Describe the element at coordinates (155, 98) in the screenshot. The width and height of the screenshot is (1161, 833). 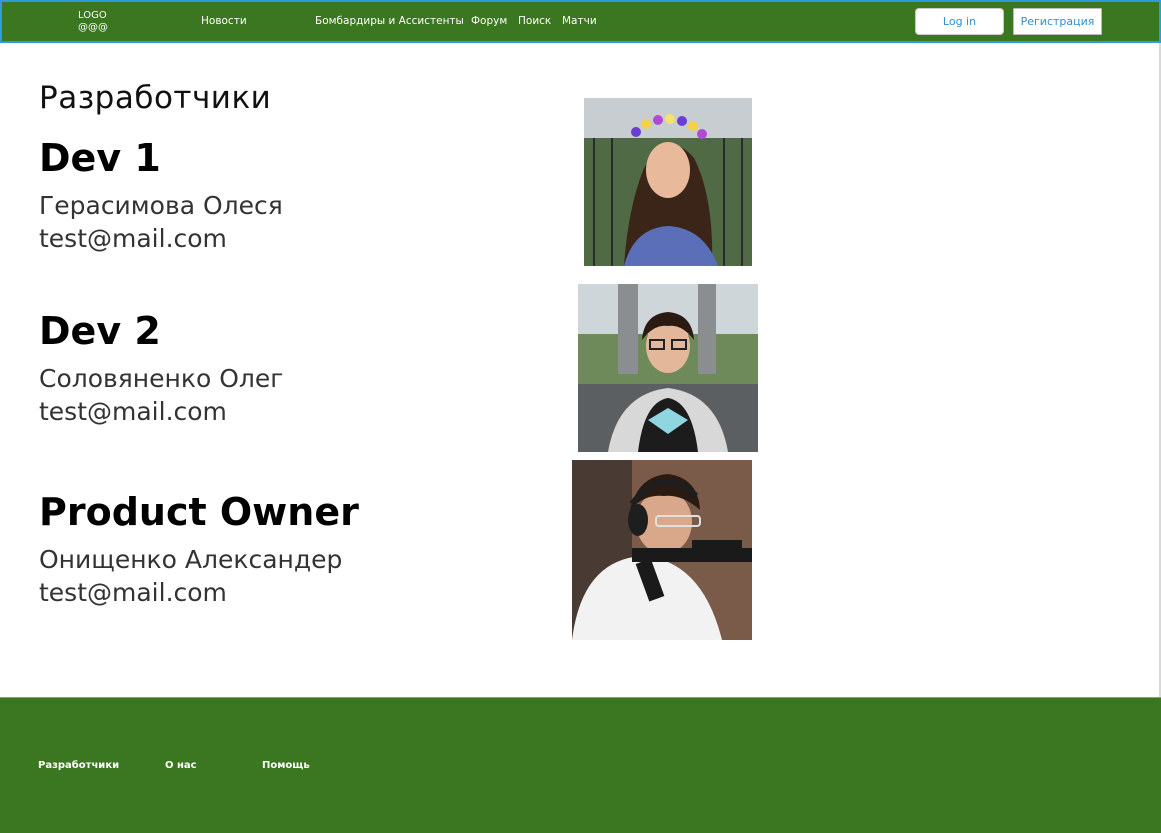
I see `page-title: Разработчики` at that location.